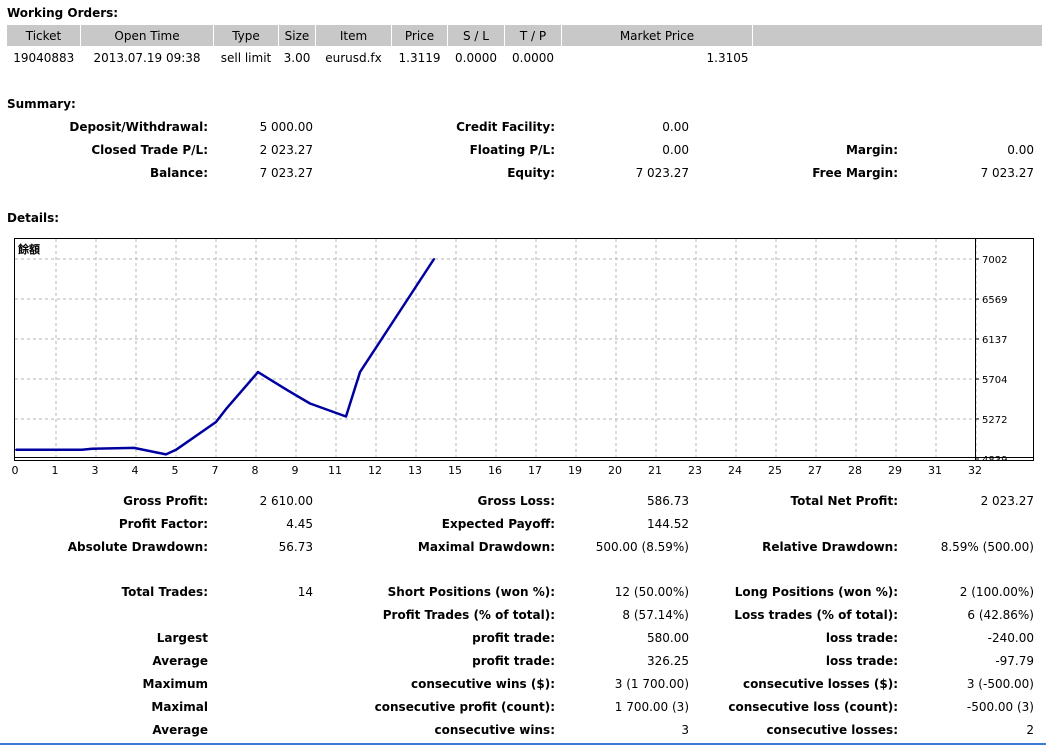 This screenshot has width=1046, height=746. Describe the element at coordinates (476, 35) in the screenshot. I see `col-sl: S / L` at that location.